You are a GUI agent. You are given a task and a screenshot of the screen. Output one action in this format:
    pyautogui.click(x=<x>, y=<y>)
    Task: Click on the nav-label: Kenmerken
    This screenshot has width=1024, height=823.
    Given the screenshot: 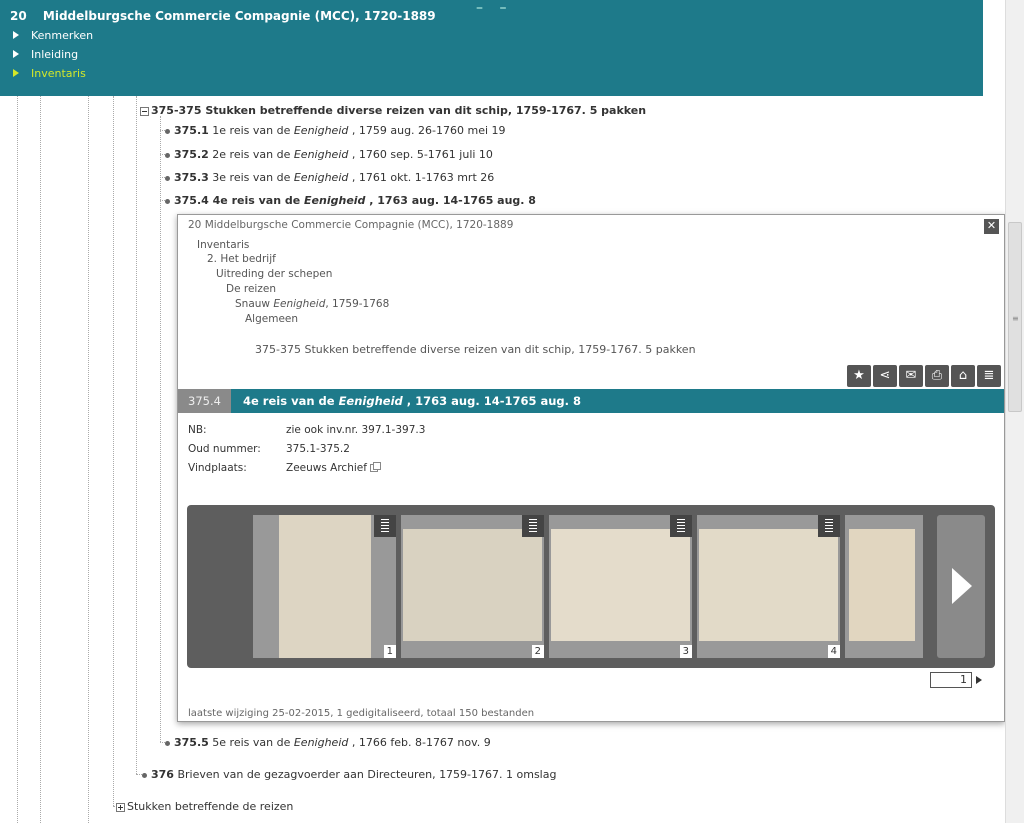 What is the action you would take?
    pyautogui.click(x=62, y=35)
    